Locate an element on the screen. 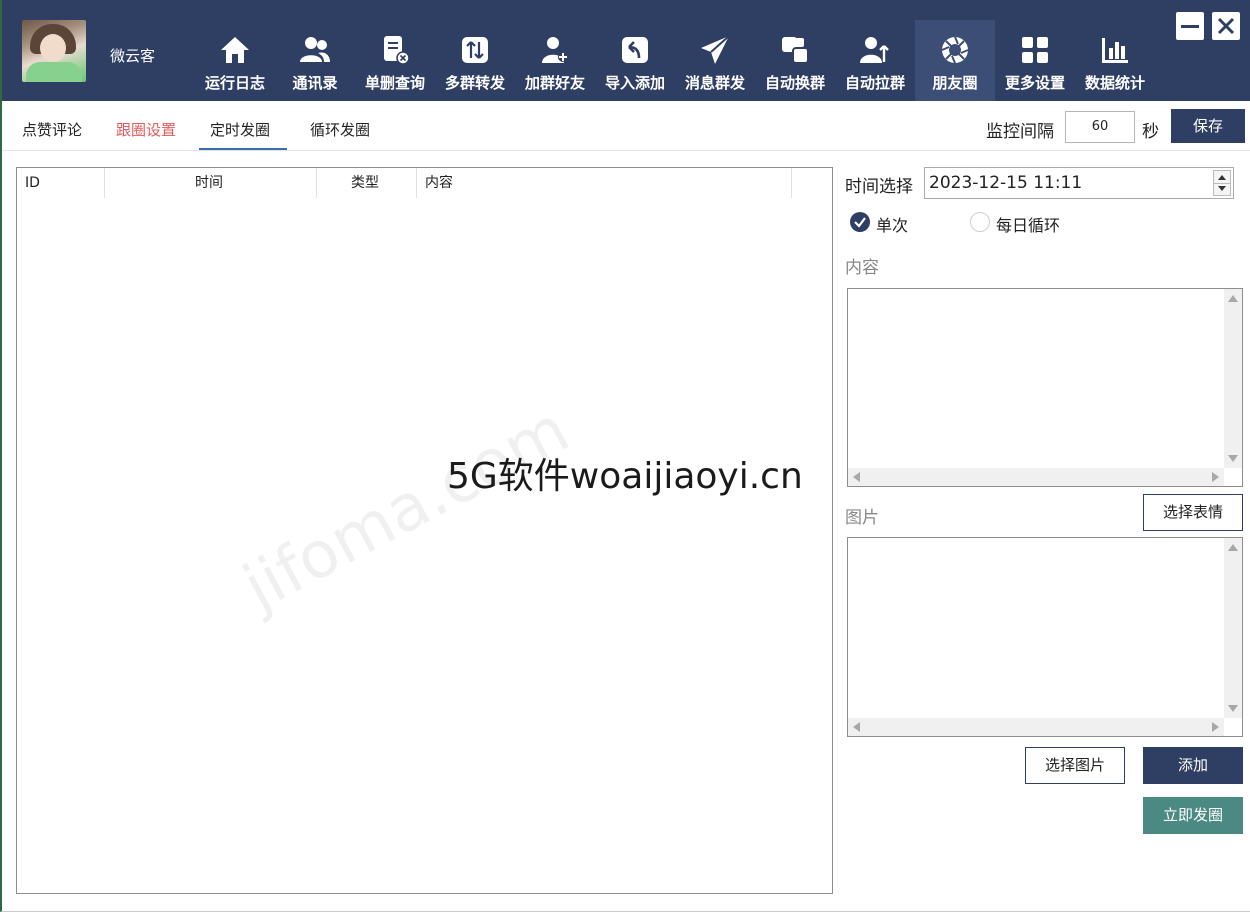 Image resolution: width=1250 pixels, height=912 pixels. time-select-label: 时间选择 is located at coordinates (879, 187).